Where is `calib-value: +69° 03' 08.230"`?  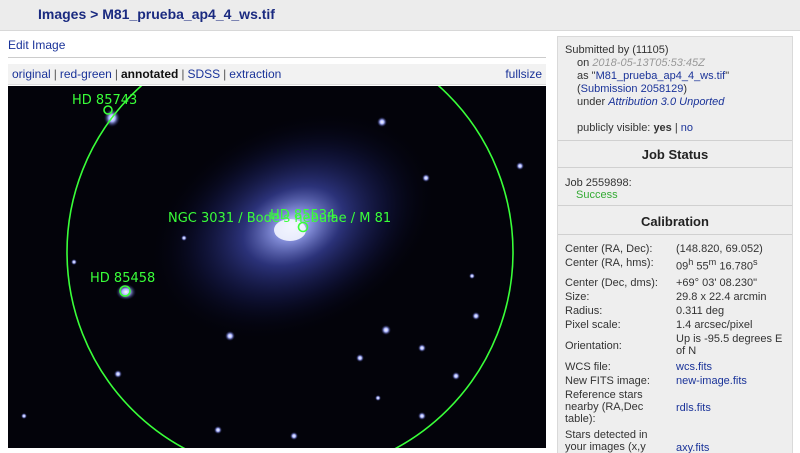 calib-value: +69° 03' 08.230" is located at coordinates (717, 283).